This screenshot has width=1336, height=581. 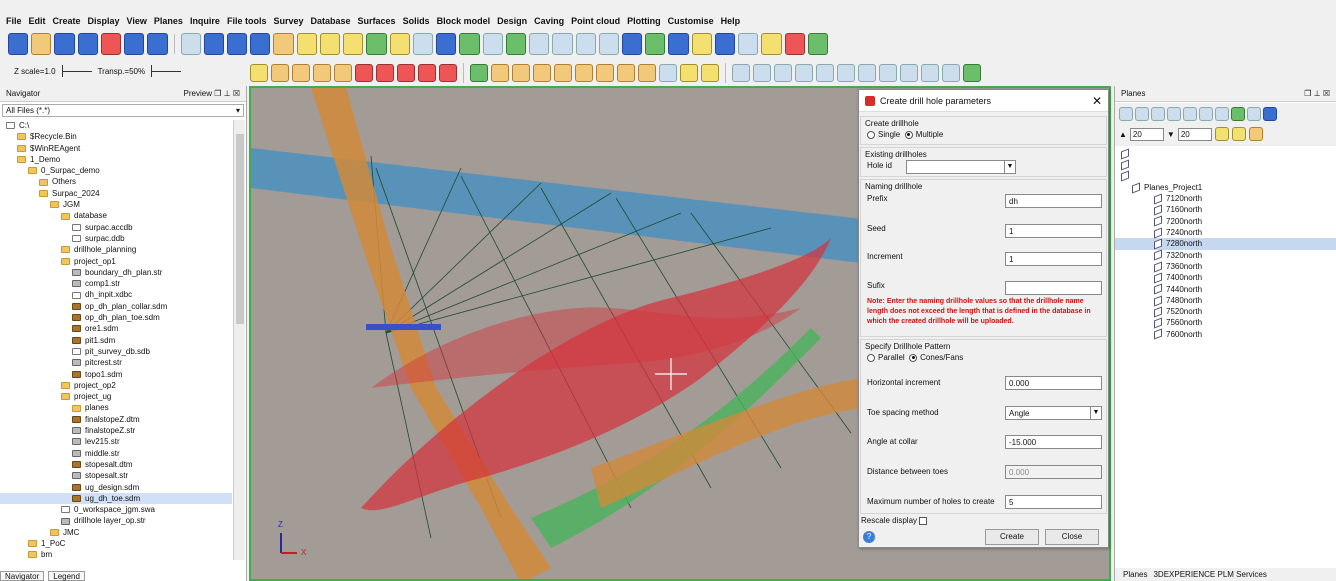 What do you see at coordinates (1225, 221) in the screenshot?
I see `plane-item: 7200north` at bounding box center [1225, 221].